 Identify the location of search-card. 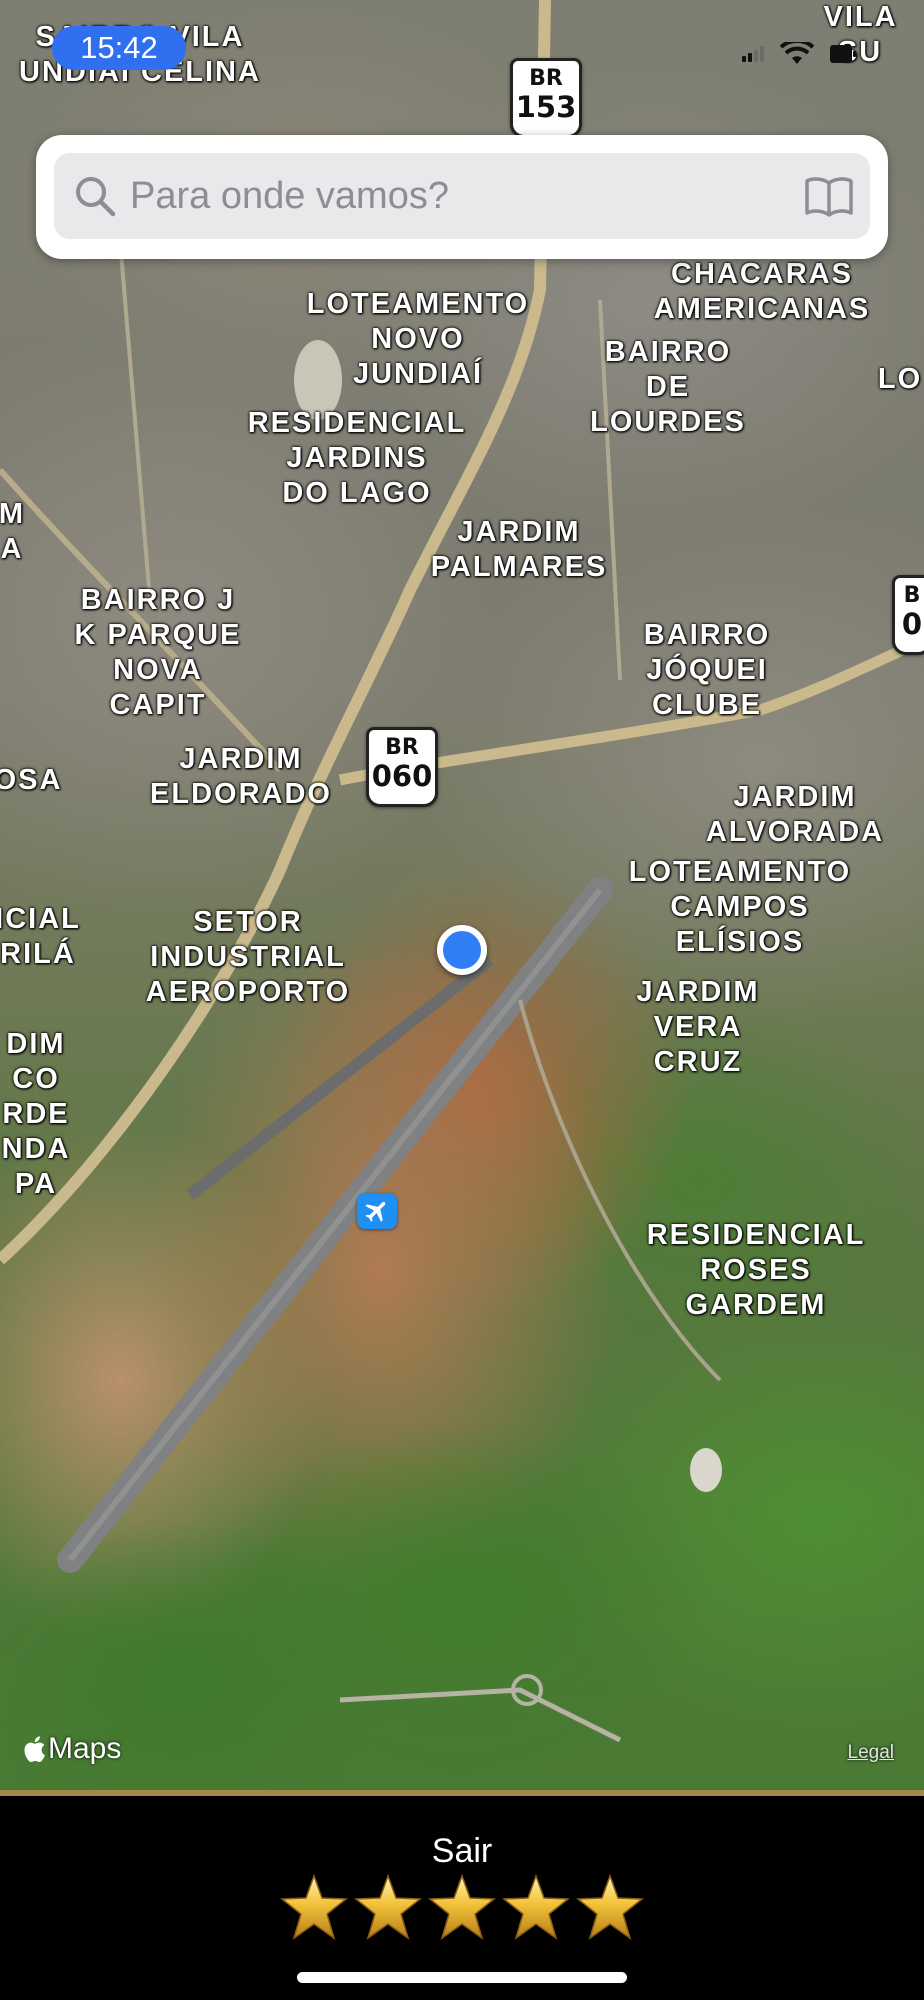
(462, 197).